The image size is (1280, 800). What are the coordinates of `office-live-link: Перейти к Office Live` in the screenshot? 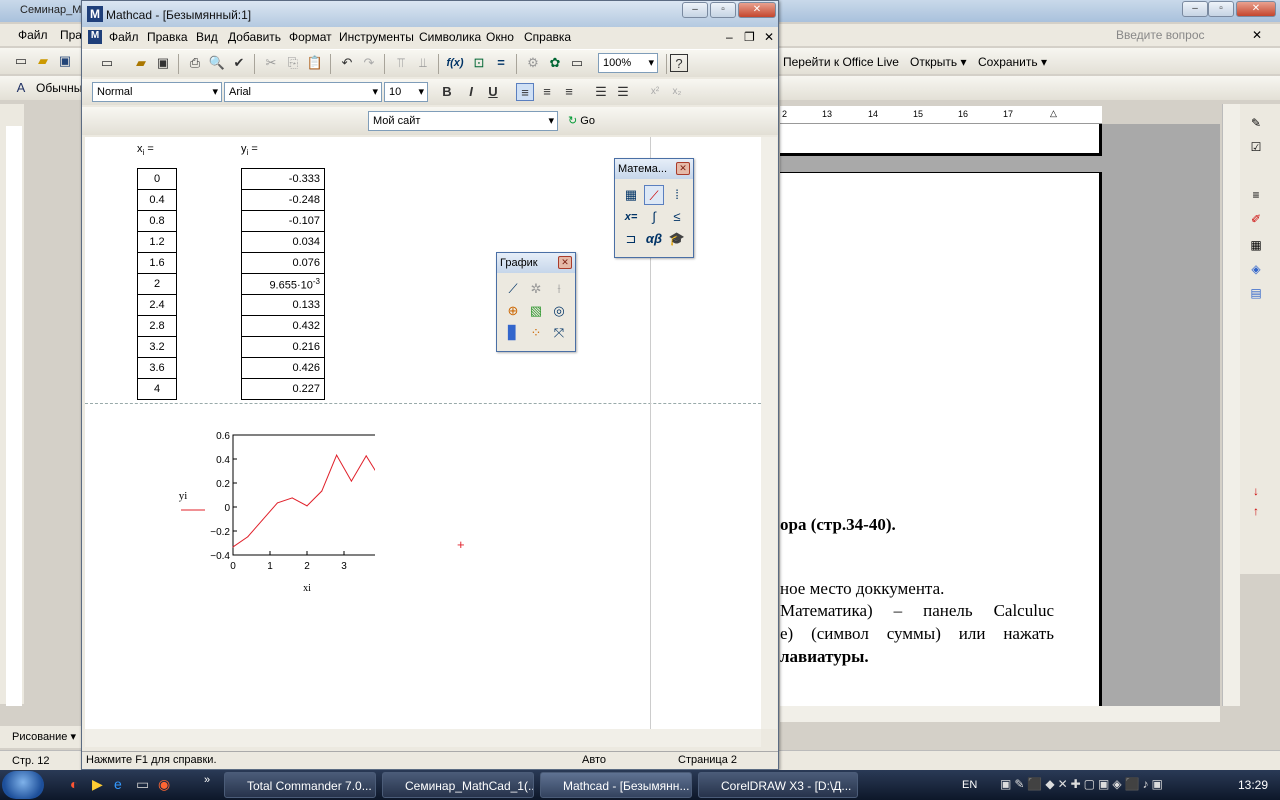 It's located at (841, 62).